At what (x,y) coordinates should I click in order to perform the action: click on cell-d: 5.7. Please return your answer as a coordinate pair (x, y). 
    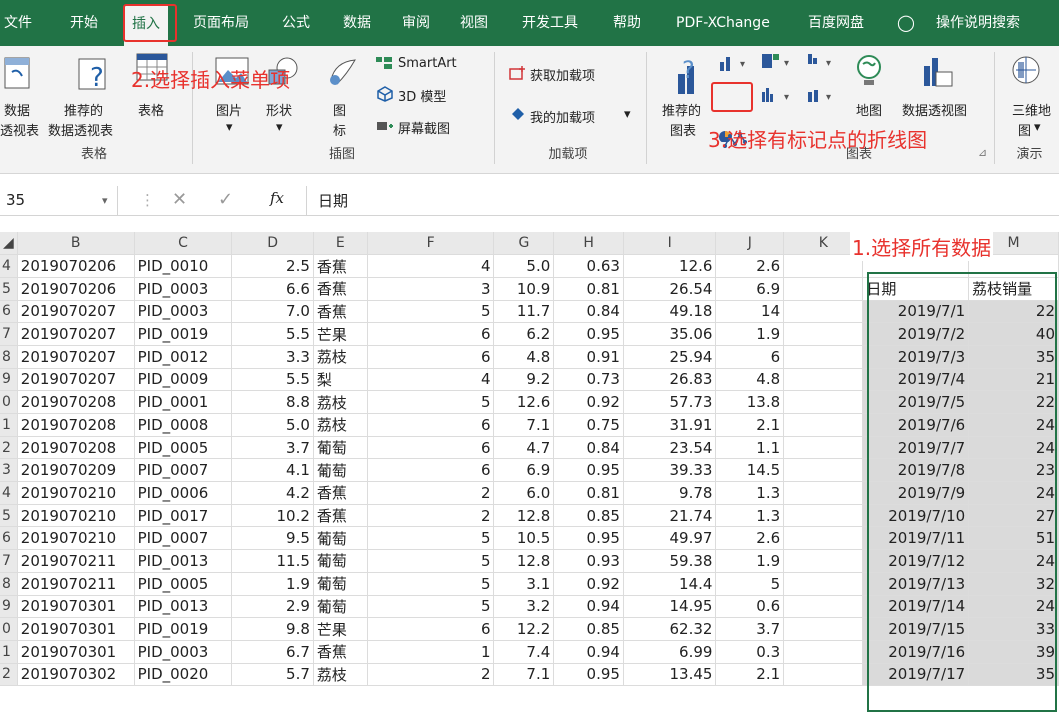
    Looking at the image, I should click on (272, 675).